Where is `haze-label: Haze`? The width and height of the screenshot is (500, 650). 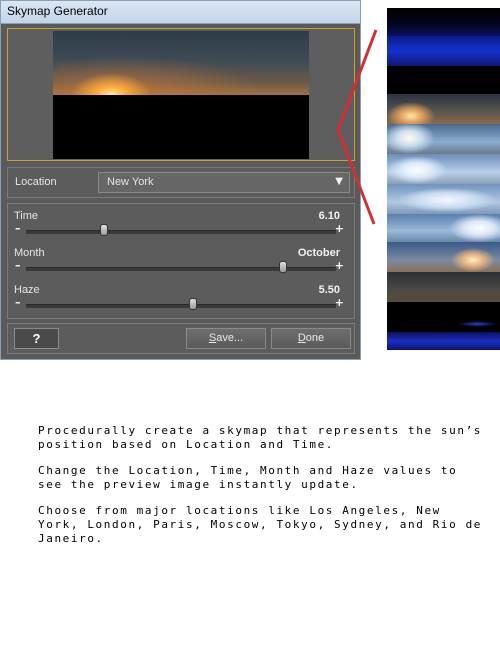
haze-label: Haze is located at coordinates (27, 290).